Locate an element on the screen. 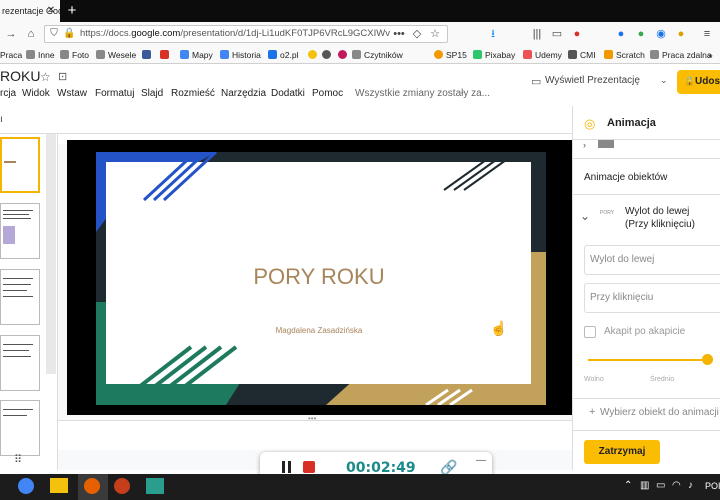  cursor-icon: ☝ is located at coordinates (499, 328).